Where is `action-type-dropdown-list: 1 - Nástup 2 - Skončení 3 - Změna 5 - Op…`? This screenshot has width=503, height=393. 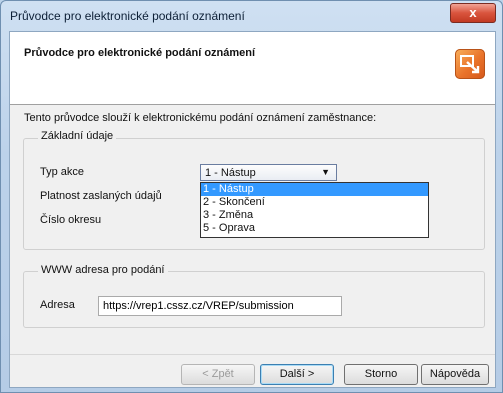 action-type-dropdown-list: 1 - Nástup 2 - Skončení 3 - Změna 5 - Op… is located at coordinates (314, 210).